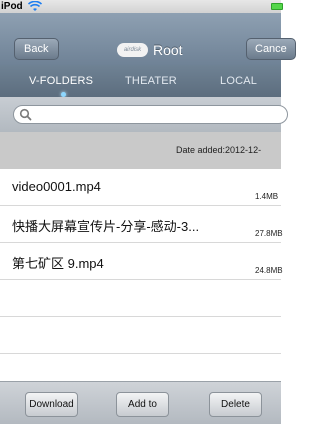 The image size is (320, 424). Describe the element at coordinates (148, 39) in the screenshot. I see `navigation-bar: Back airdisk Root Cance` at that location.